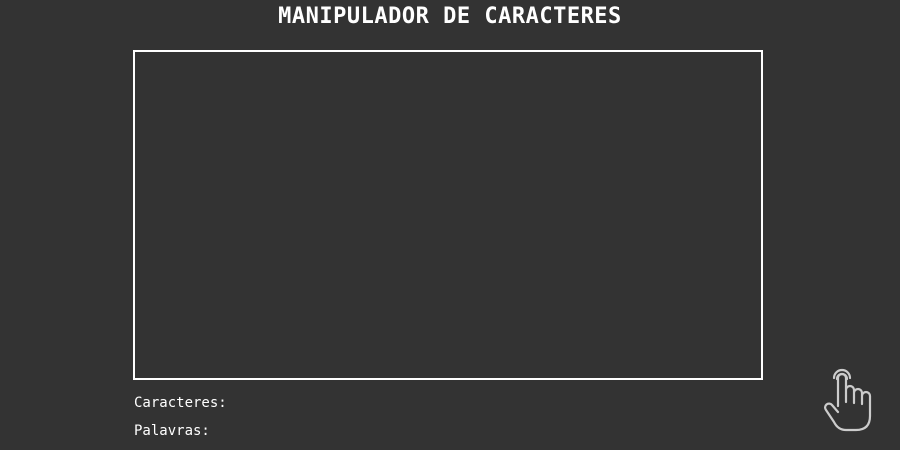 This screenshot has width=900, height=450. Describe the element at coordinates (180, 403) in the screenshot. I see `characters-label: Caracteres:` at that location.